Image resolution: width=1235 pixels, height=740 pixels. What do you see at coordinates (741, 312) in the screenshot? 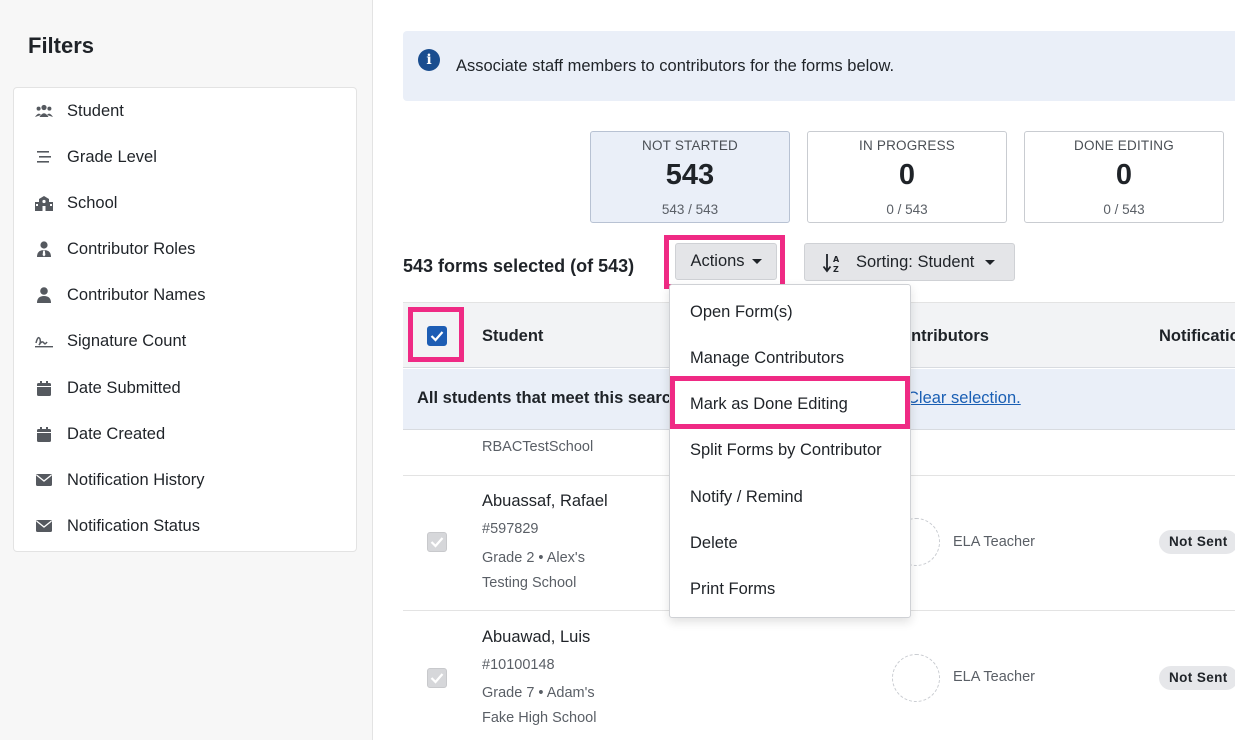
I see `menu-item-label: Open Form(s)` at bounding box center [741, 312].